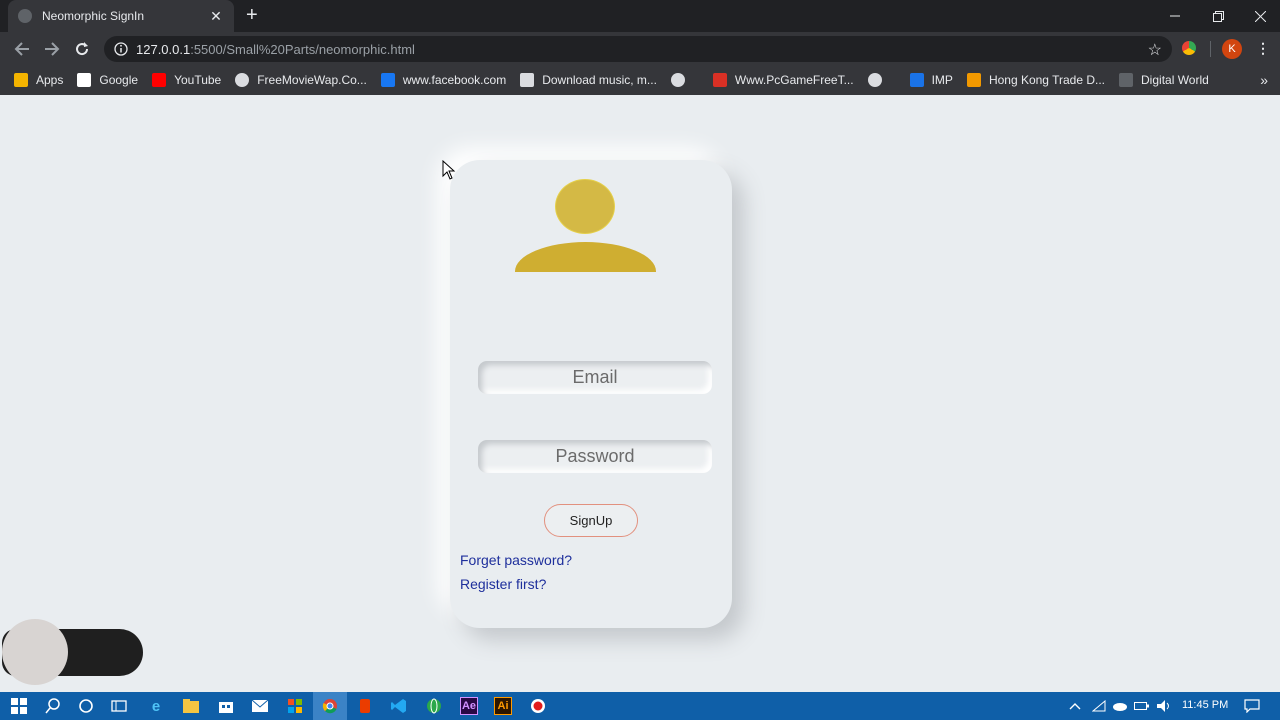 This screenshot has width=1280, height=720. Describe the element at coordinates (216, 16) in the screenshot. I see `close-tab-icon: ✕` at that location.